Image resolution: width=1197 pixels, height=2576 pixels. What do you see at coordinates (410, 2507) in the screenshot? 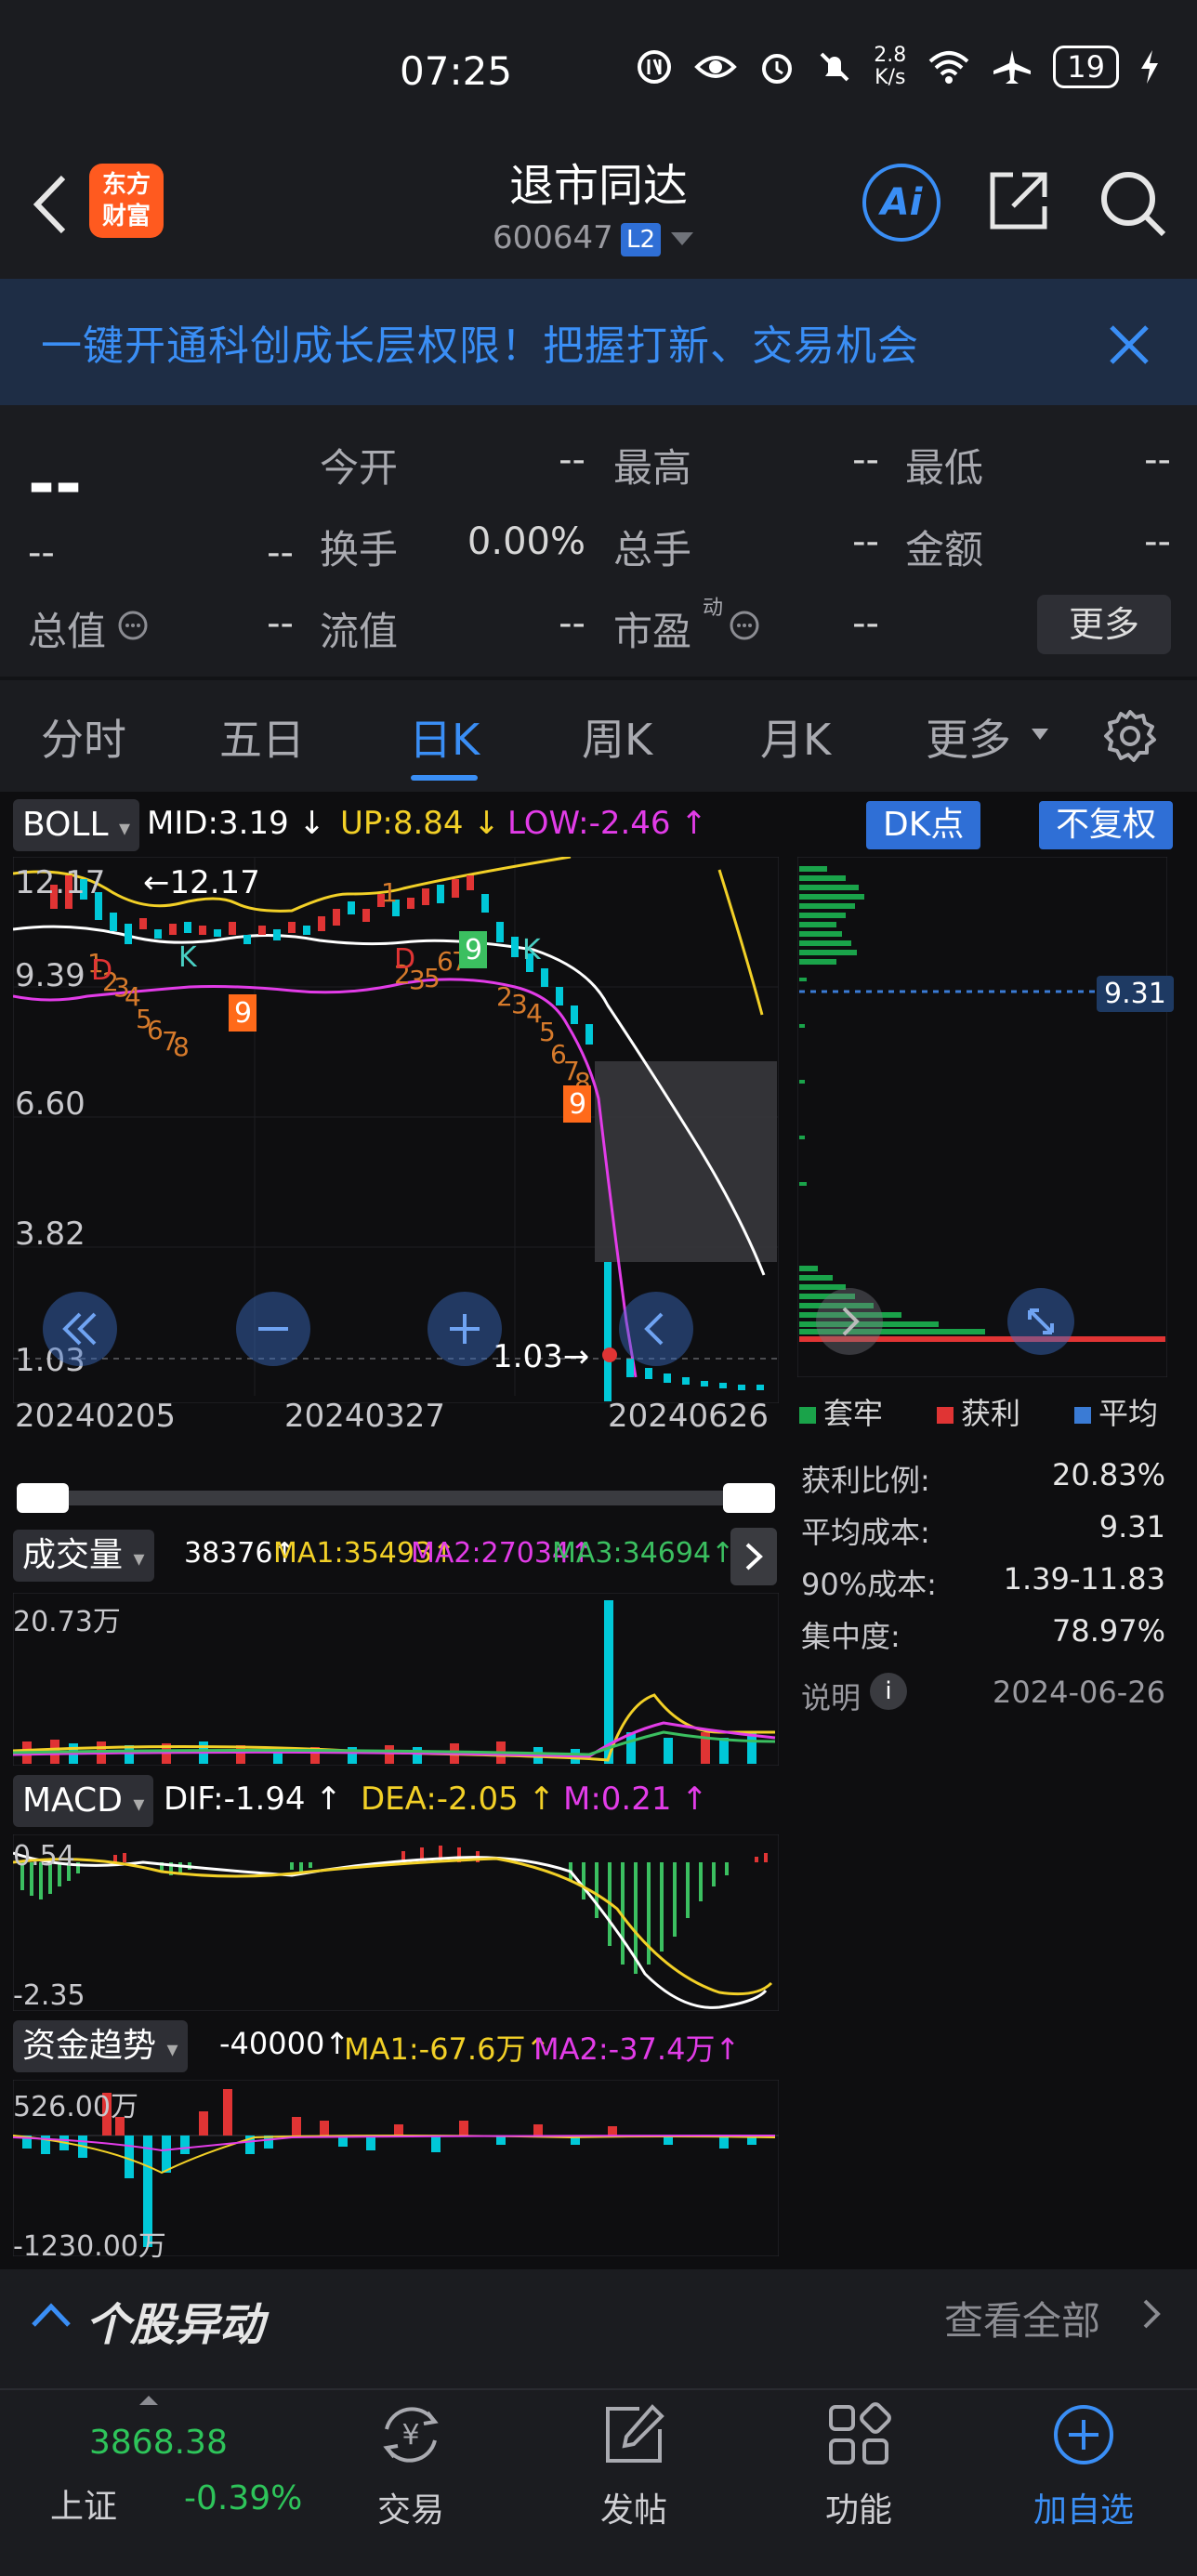
I see `nav-trade: 交易` at bounding box center [410, 2507].